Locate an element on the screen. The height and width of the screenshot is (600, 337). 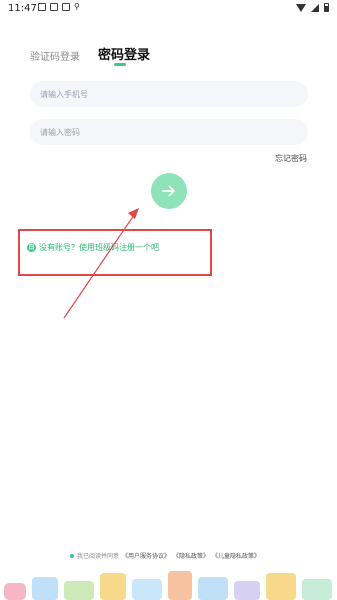
privacy-policy-link: 《隐私政策》 is located at coordinates (191, 555).